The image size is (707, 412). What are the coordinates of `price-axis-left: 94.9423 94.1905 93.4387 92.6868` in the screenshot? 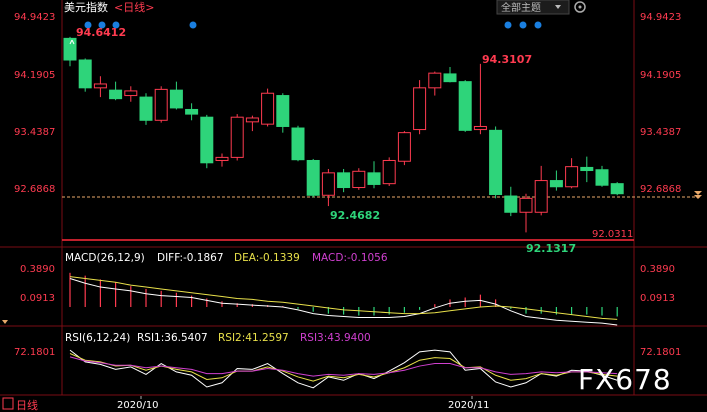 It's located at (34, 103).